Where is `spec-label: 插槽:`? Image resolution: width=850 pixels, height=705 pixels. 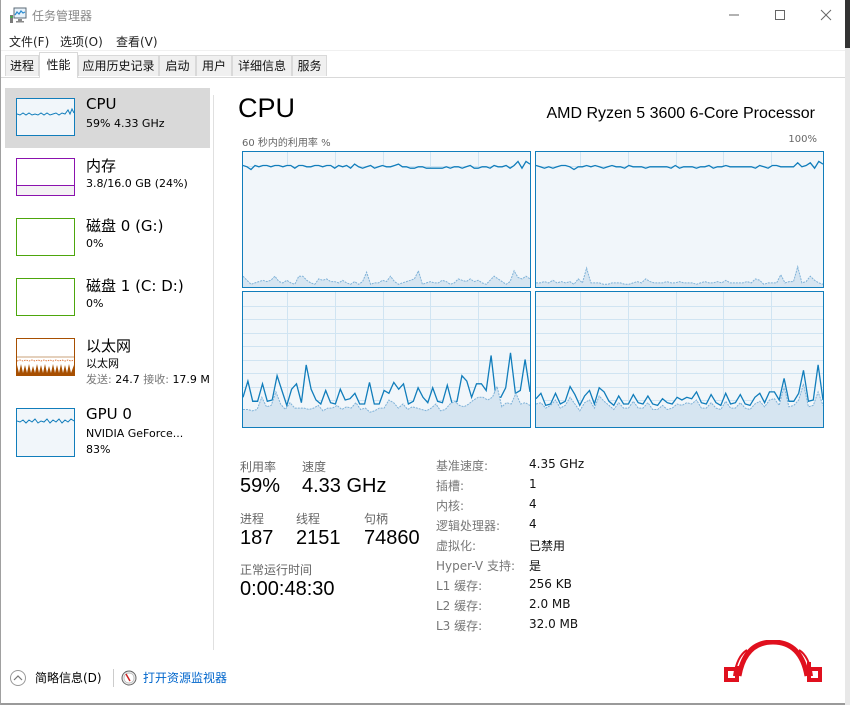 spec-label: 插槽: is located at coordinates (450, 486).